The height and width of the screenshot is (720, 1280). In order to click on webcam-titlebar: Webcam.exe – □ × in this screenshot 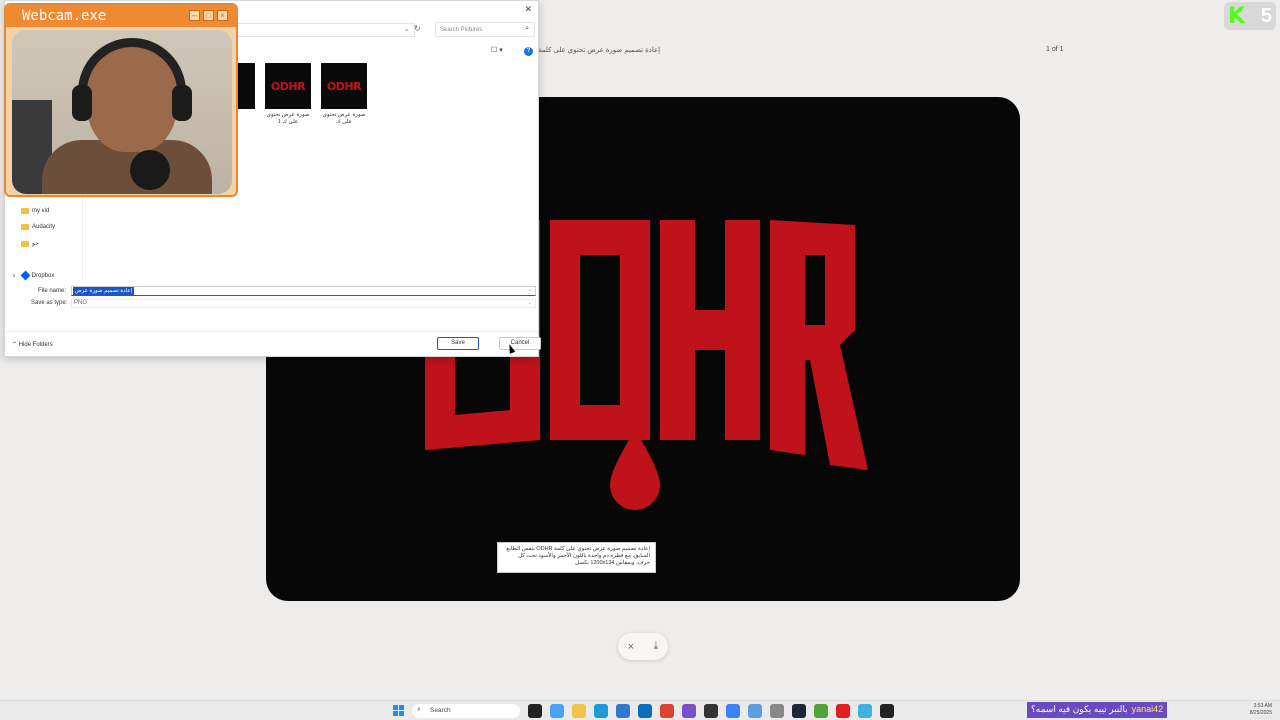, I will do `click(121, 16)`.